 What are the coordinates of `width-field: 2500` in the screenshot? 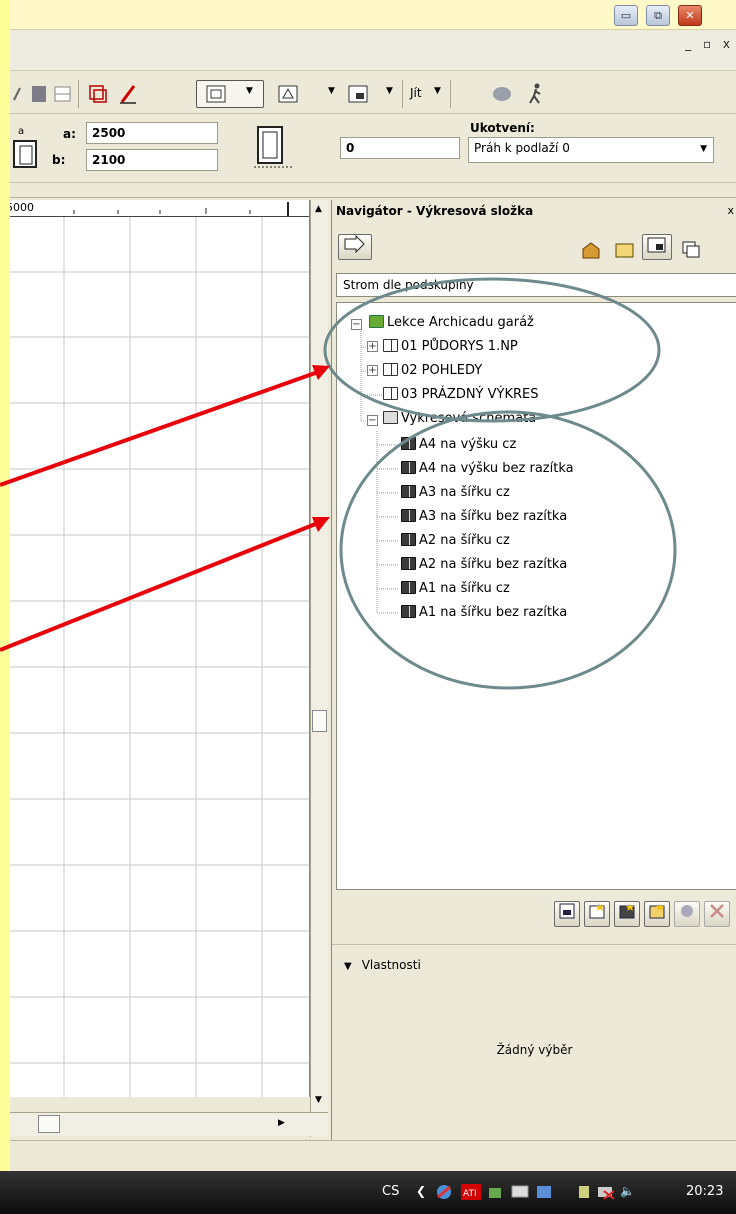 It's located at (152, 133).